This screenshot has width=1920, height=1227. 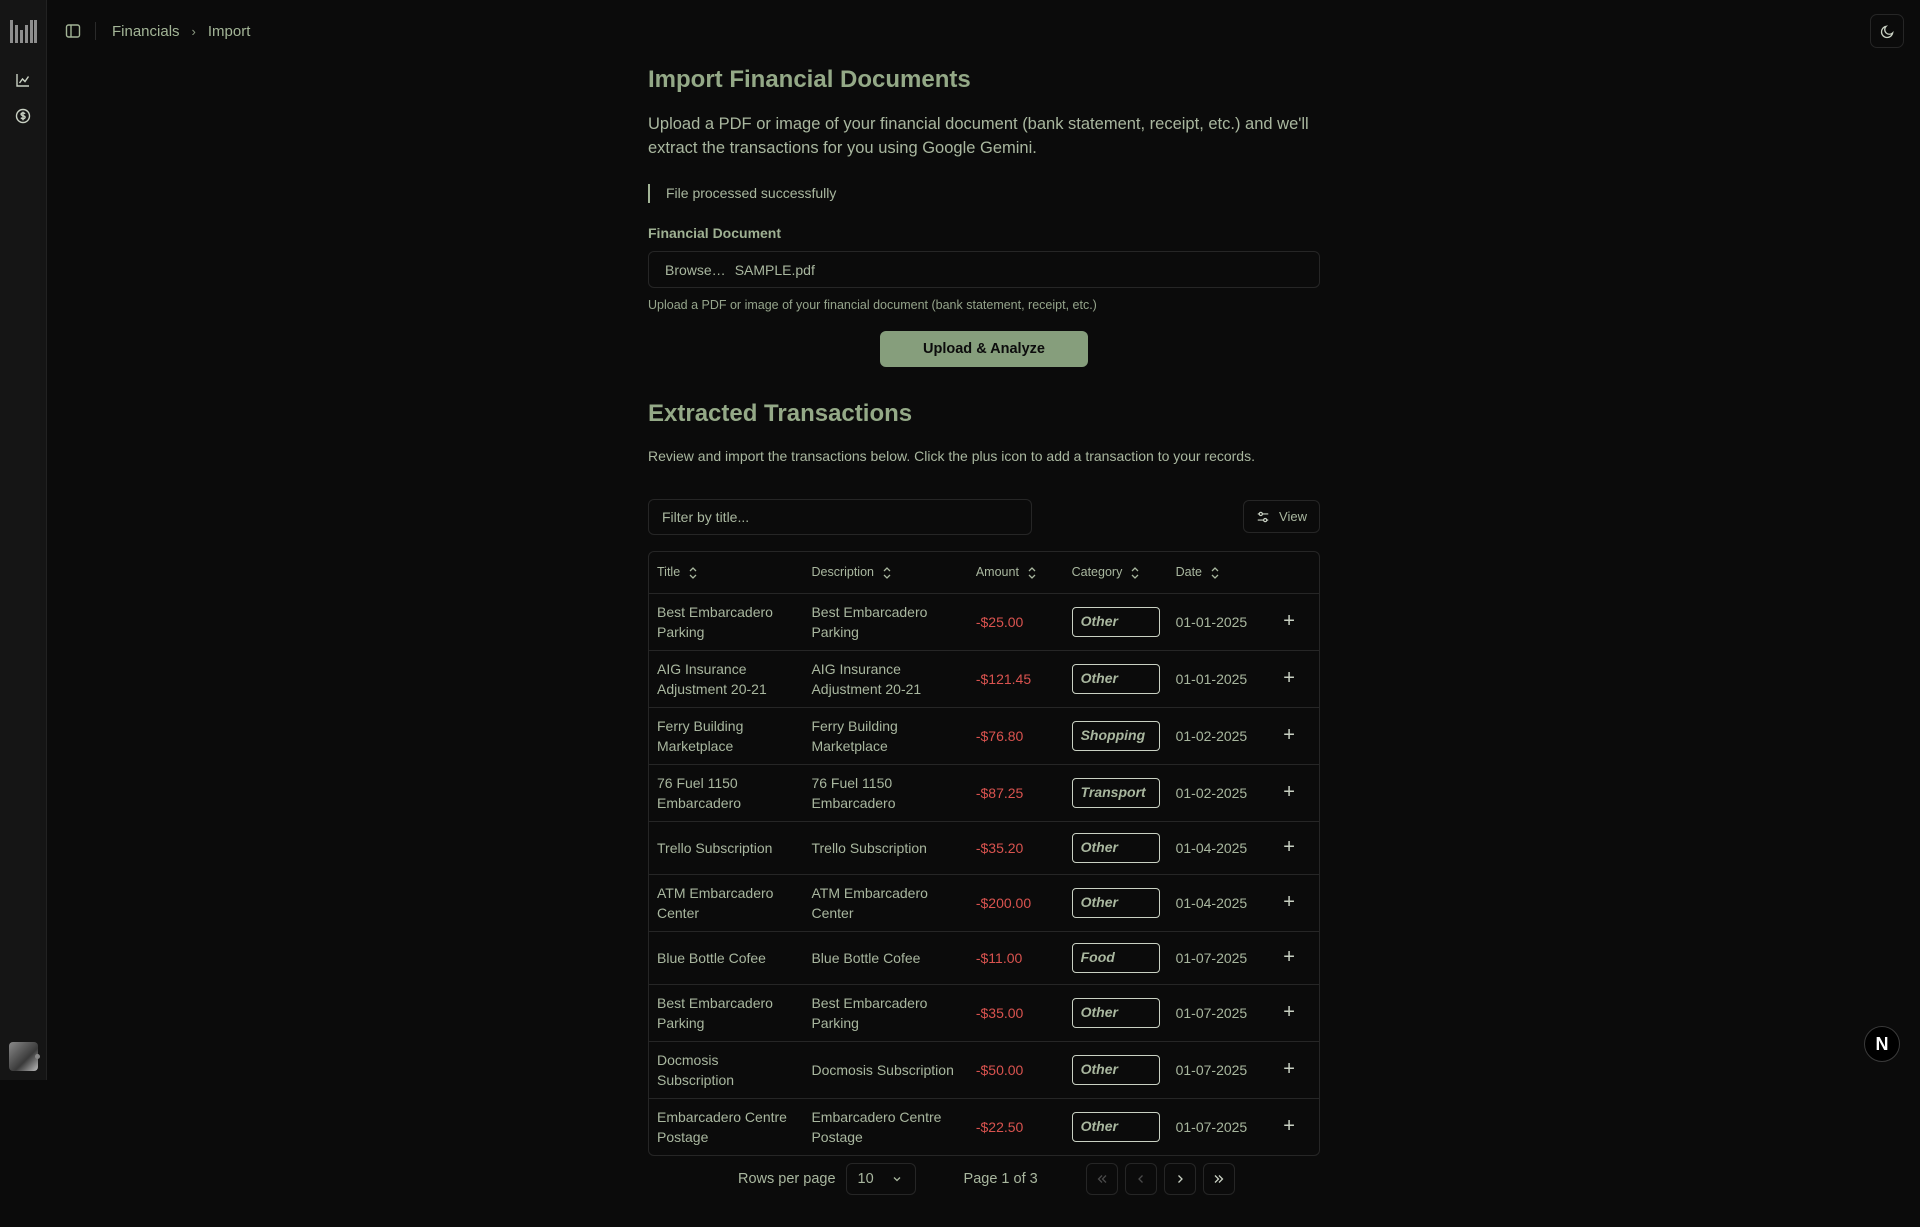 What do you see at coordinates (1218, 573) in the screenshot?
I see `column-header-date: Date` at bounding box center [1218, 573].